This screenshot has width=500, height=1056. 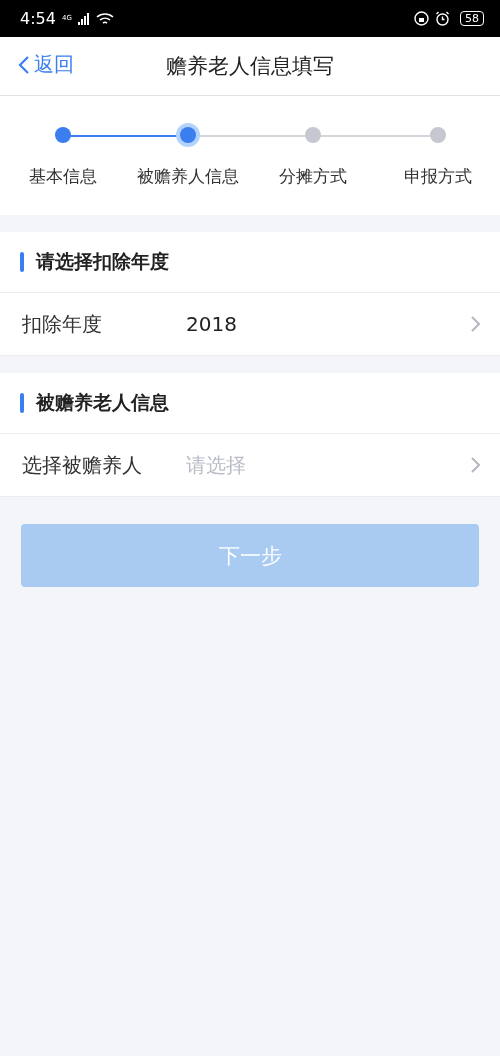 I want to click on wifi-icon, so click(x=104, y=18).